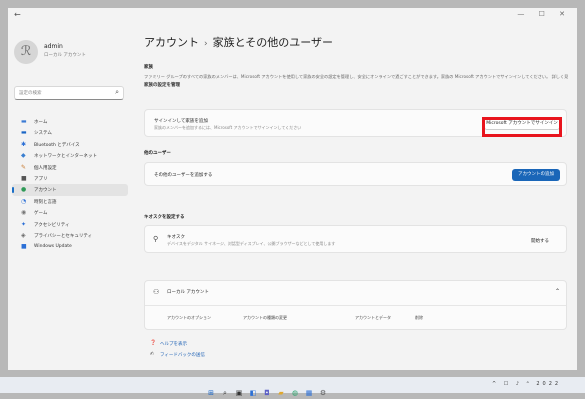  Describe the element at coordinates (43, 134) in the screenshot. I see `sidebar-item-label: システム` at that location.